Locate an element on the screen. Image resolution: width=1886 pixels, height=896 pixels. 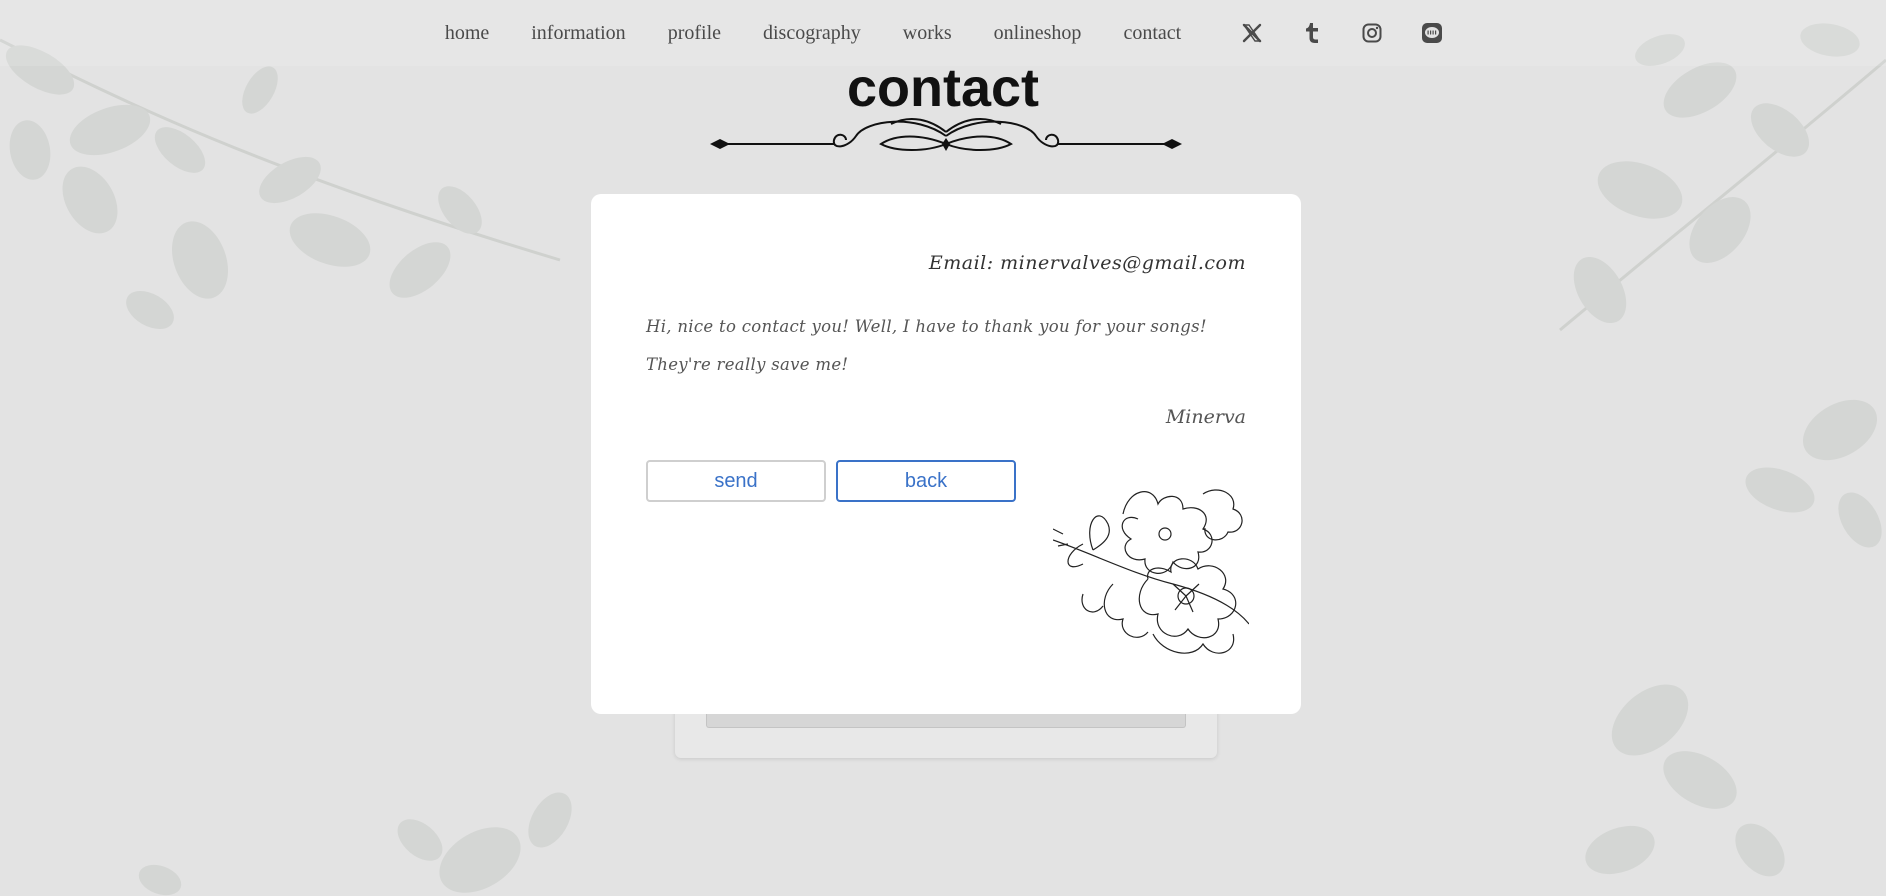
x-twitter-icon is located at coordinates (1252, 33).